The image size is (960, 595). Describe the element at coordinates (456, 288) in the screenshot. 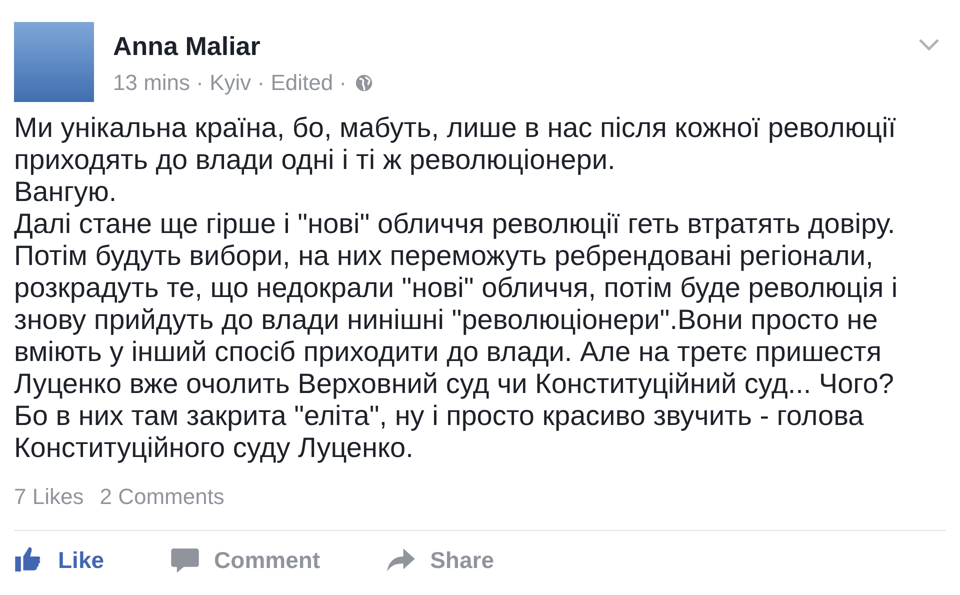

I see `post-text-line: розкрадуть те, що недокрали "нові" обличчя, потім буде революція і` at that location.